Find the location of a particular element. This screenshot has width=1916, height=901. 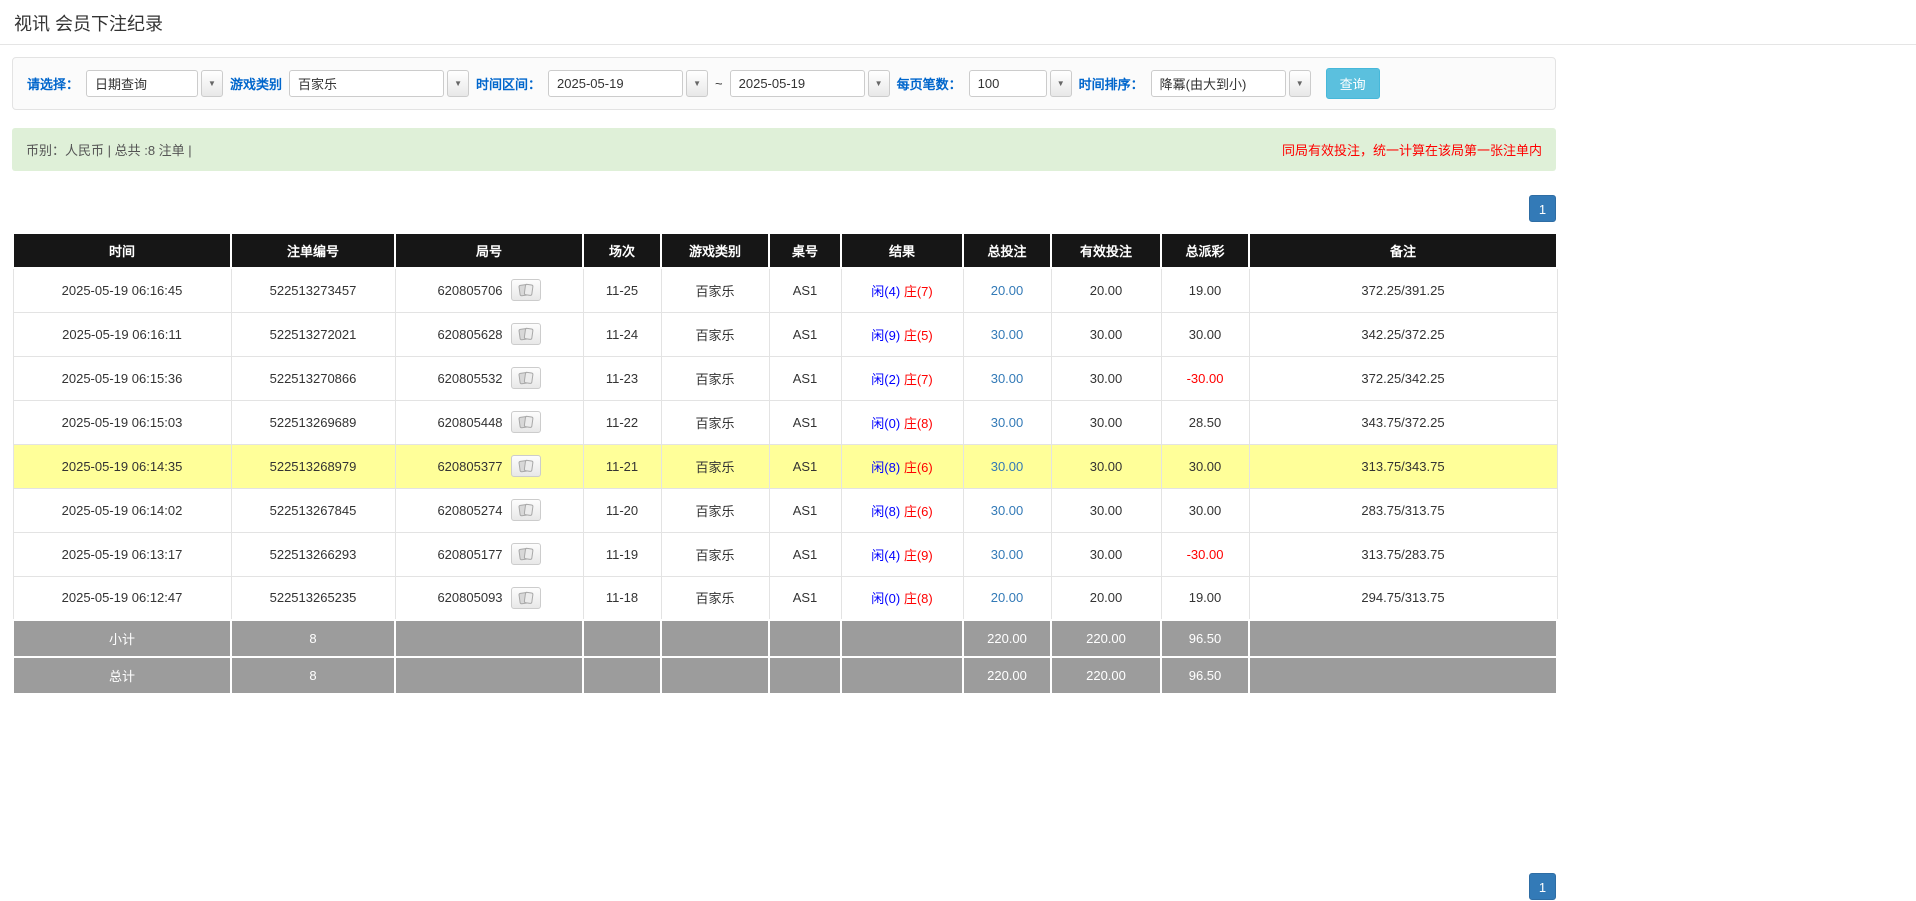

sort-order-dropdown-button: ▼ is located at coordinates (1299, 83).